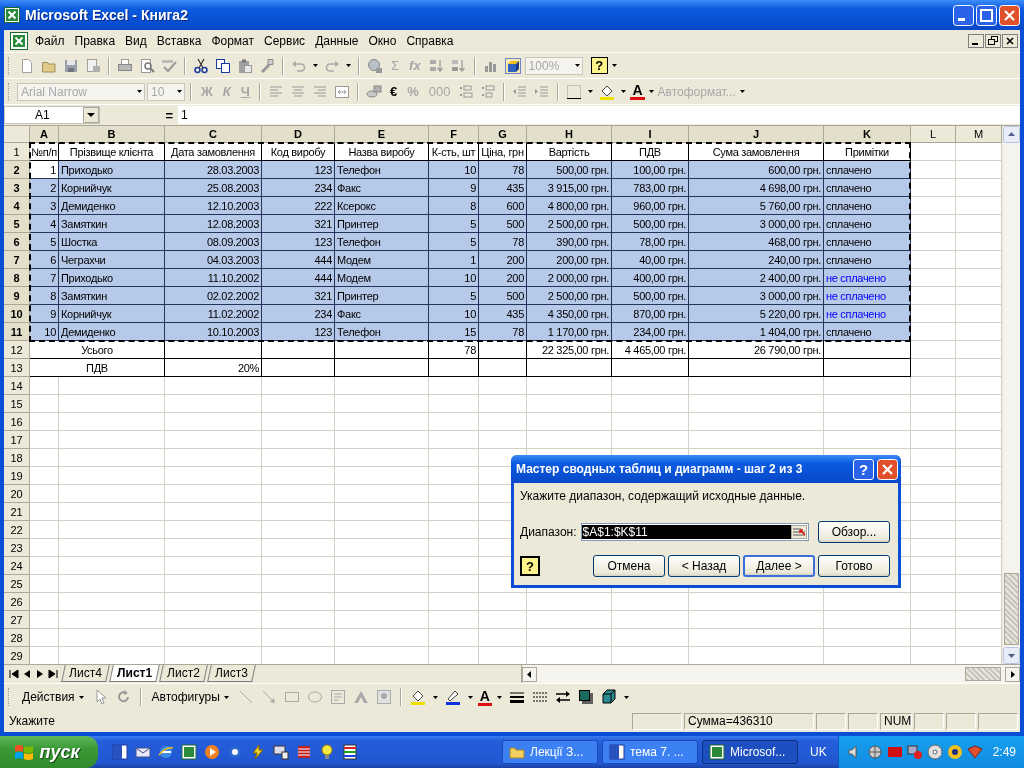 The height and width of the screenshot is (768, 1024). What do you see at coordinates (17, 188) in the screenshot?
I see `row-header: 3` at bounding box center [17, 188].